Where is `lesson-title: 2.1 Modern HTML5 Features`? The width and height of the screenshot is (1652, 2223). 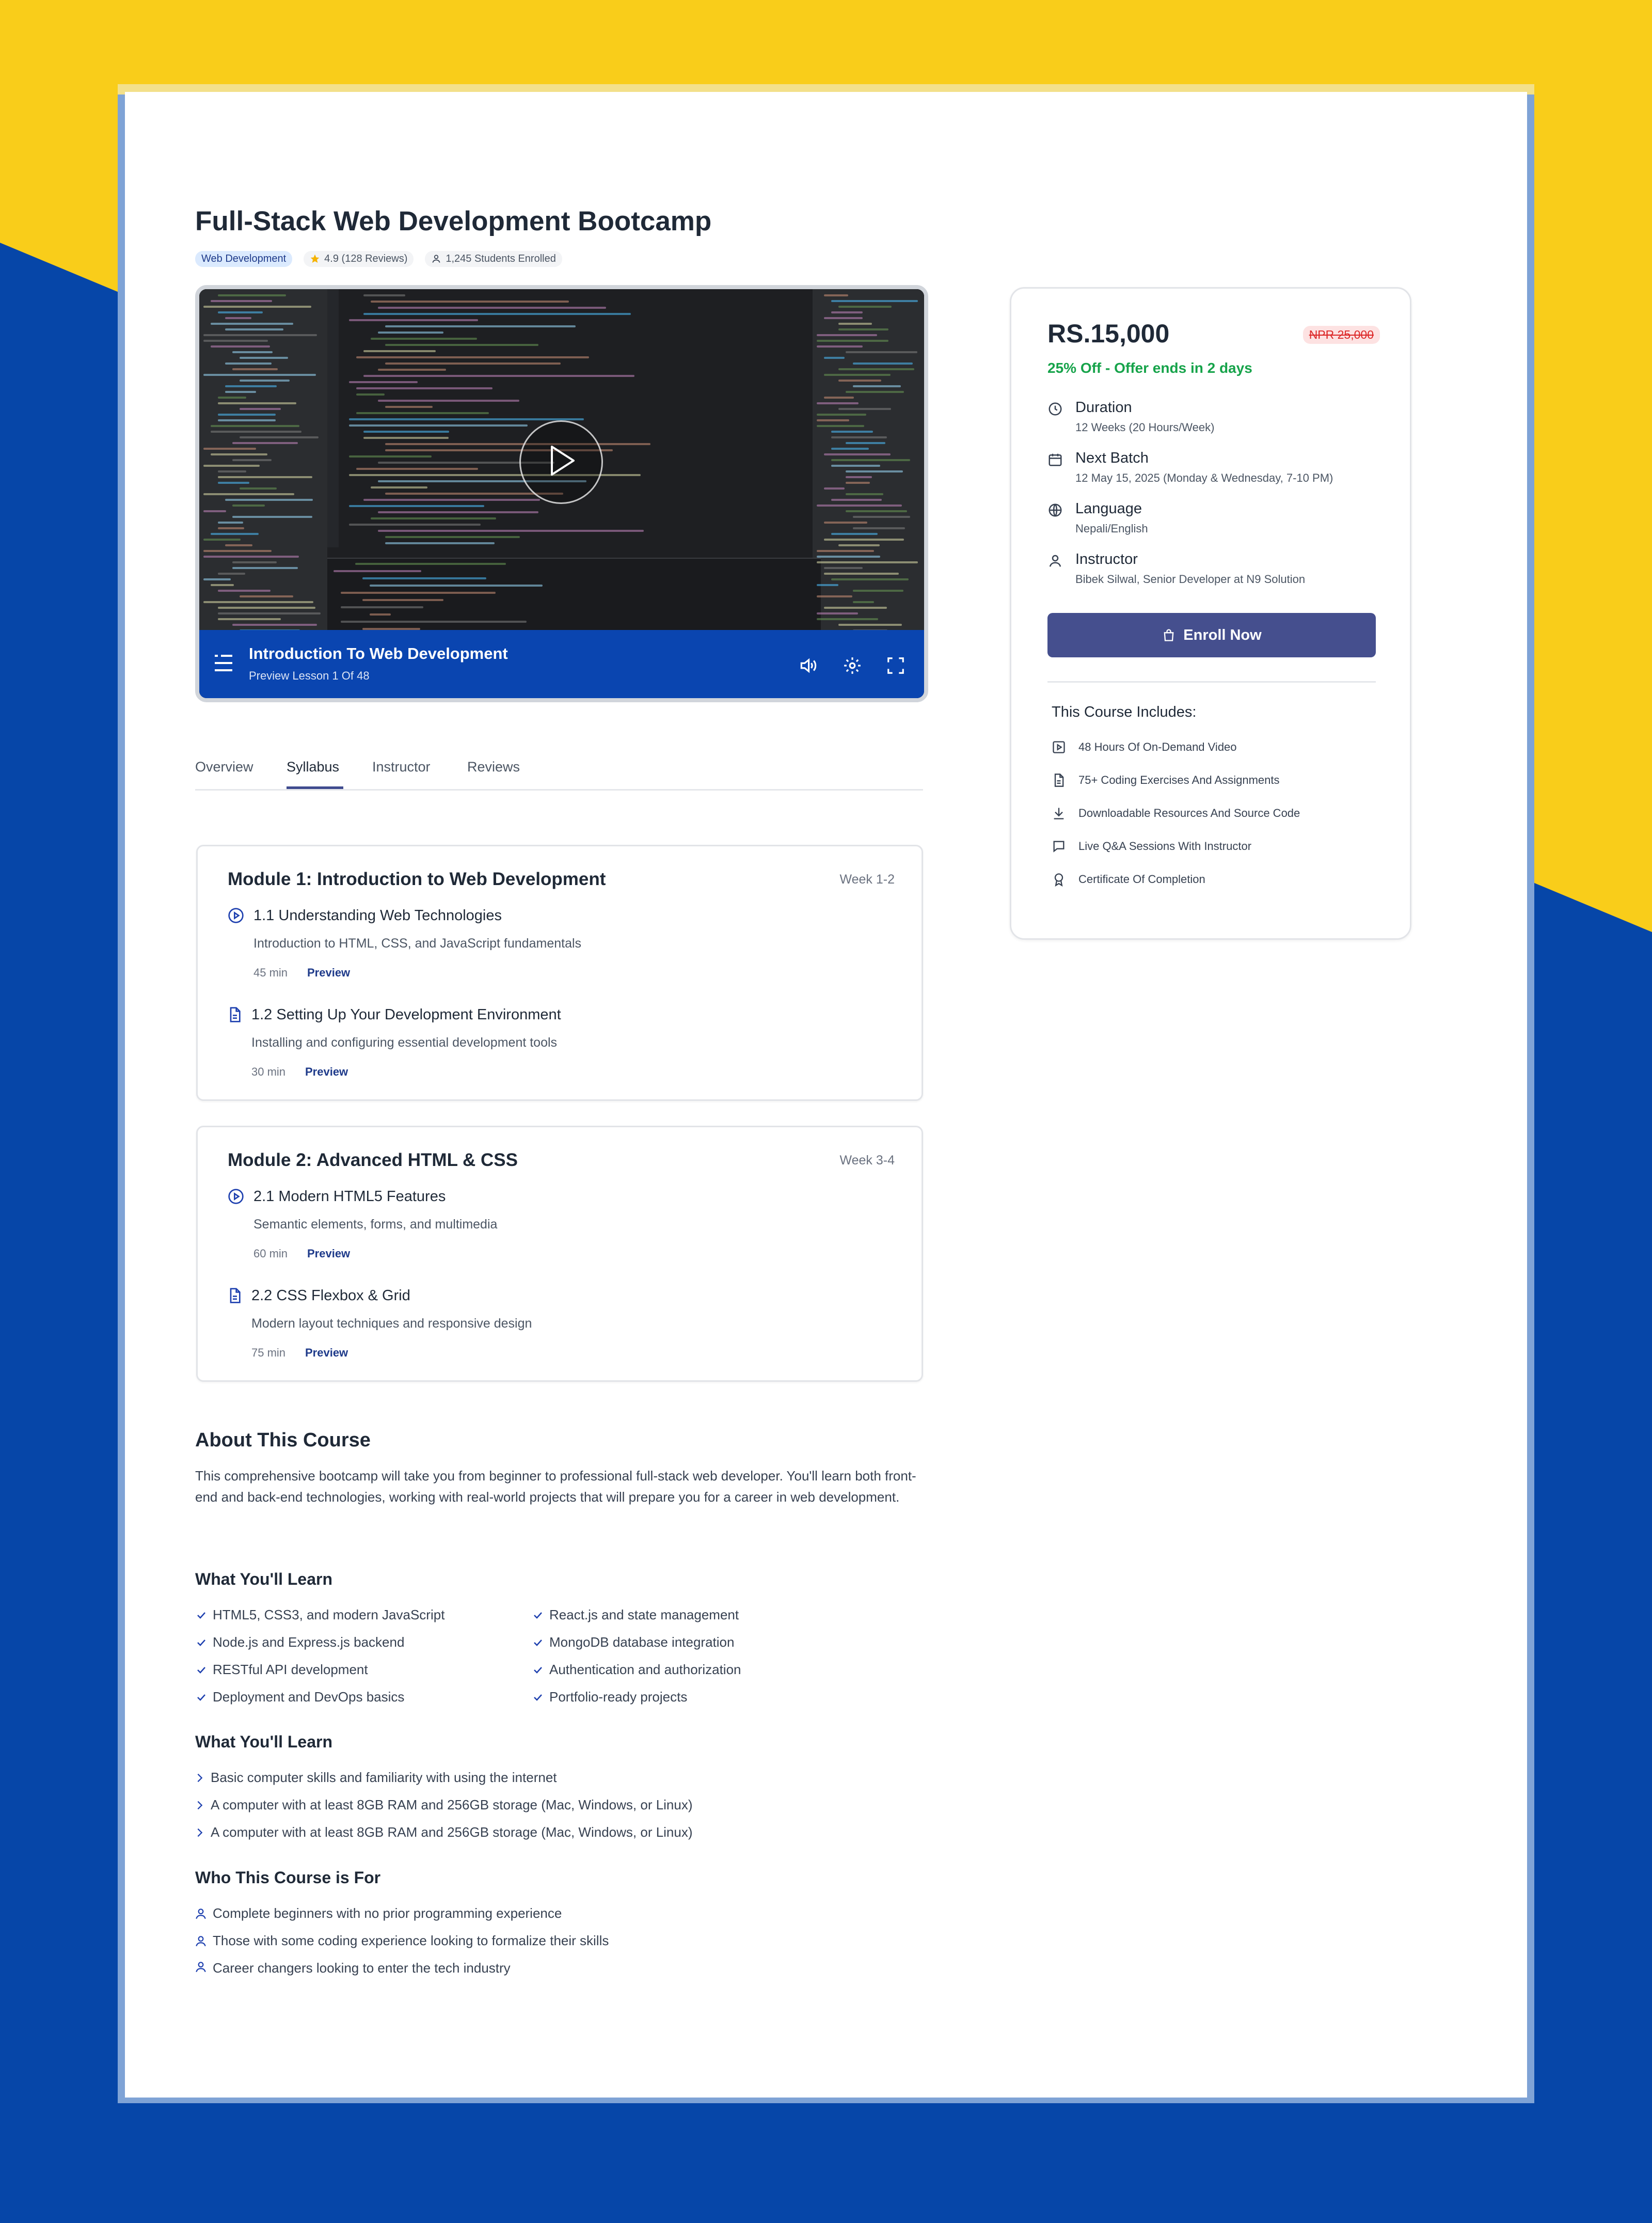
lesson-title: 2.1 Modern HTML5 Features is located at coordinates (349, 1196).